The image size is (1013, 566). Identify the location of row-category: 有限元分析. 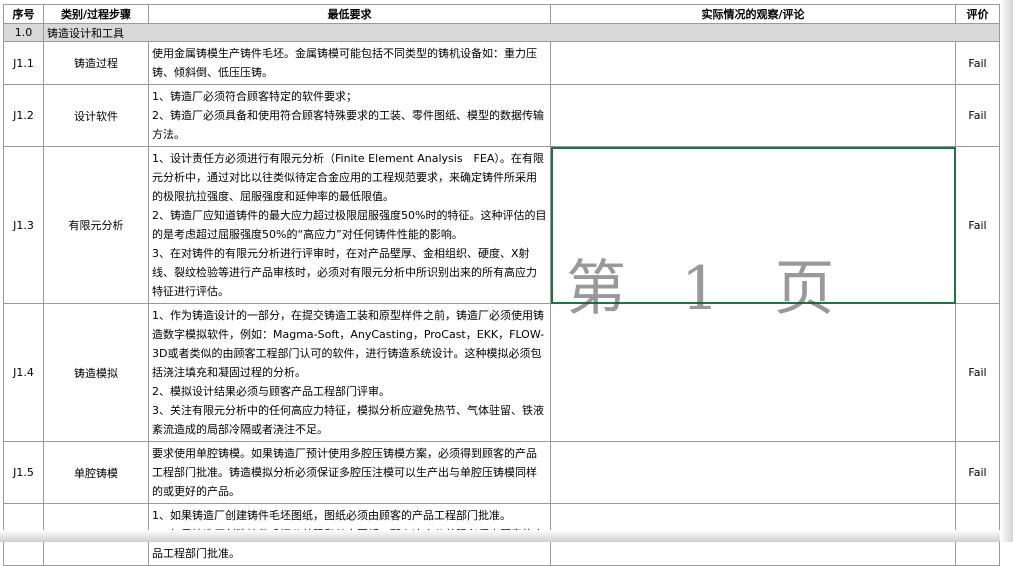
(96, 225).